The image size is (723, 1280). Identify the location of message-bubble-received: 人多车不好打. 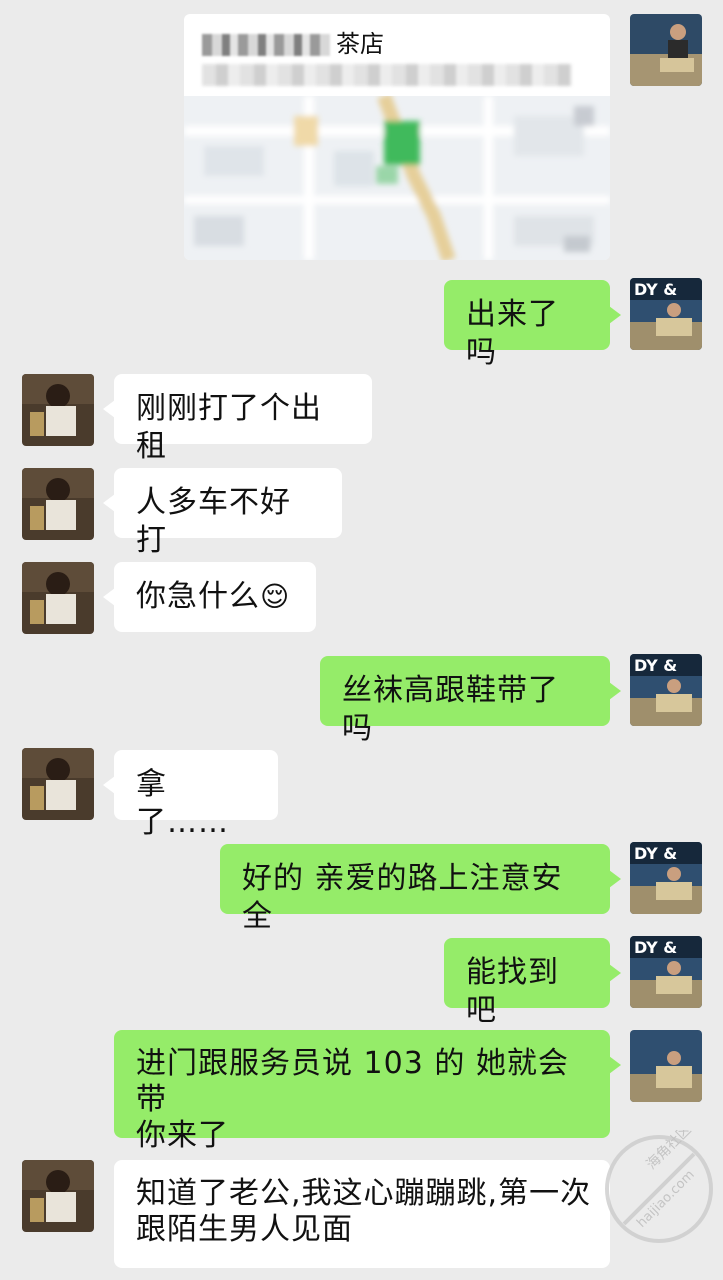
(222, 513).